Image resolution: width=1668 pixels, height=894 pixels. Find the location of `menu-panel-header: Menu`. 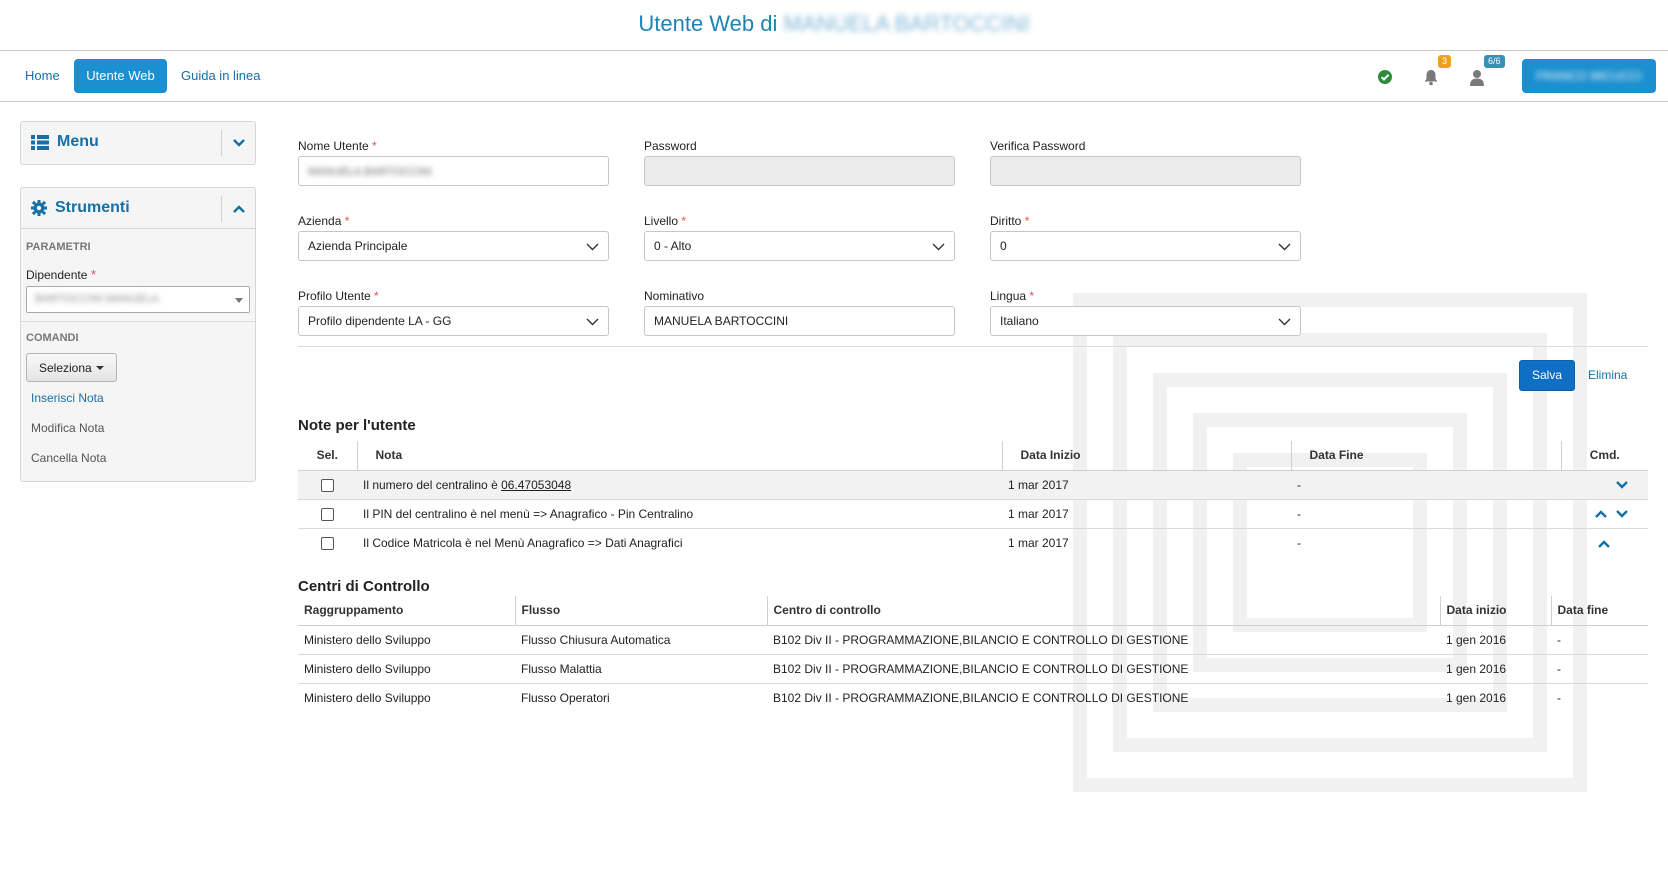

menu-panel-header: Menu is located at coordinates (138, 142).